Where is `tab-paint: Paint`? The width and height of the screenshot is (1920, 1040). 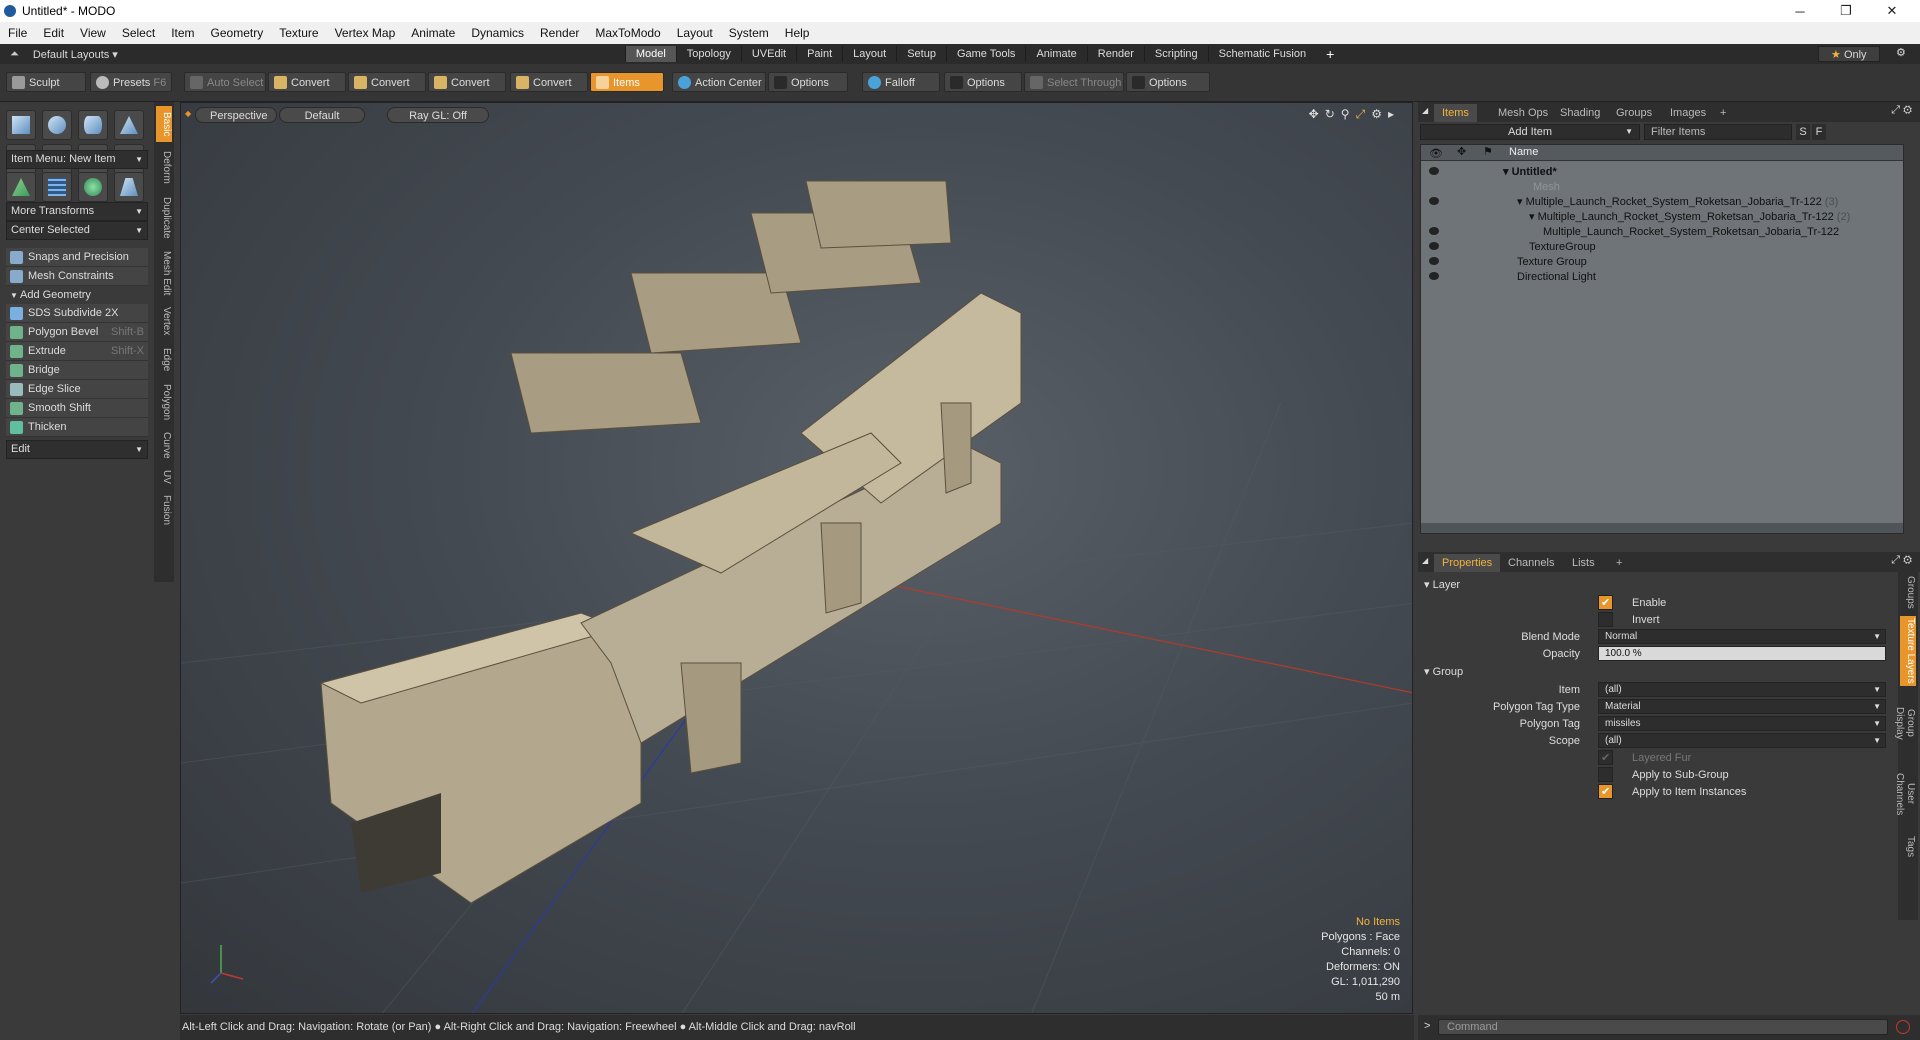
tab-paint: Paint is located at coordinates (819, 54).